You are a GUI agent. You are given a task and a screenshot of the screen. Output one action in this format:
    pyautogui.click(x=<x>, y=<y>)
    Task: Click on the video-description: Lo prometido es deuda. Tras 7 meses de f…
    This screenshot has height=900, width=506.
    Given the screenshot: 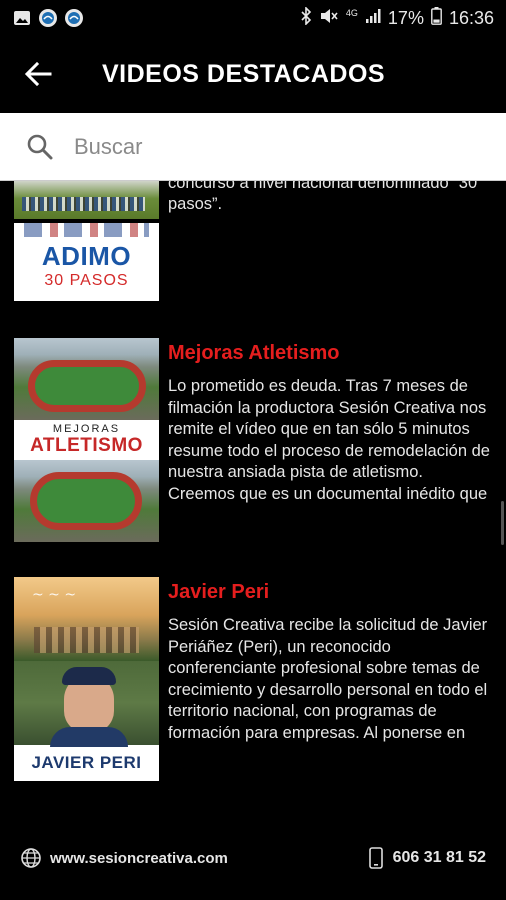 What is the action you would take?
    pyautogui.click(x=329, y=440)
    